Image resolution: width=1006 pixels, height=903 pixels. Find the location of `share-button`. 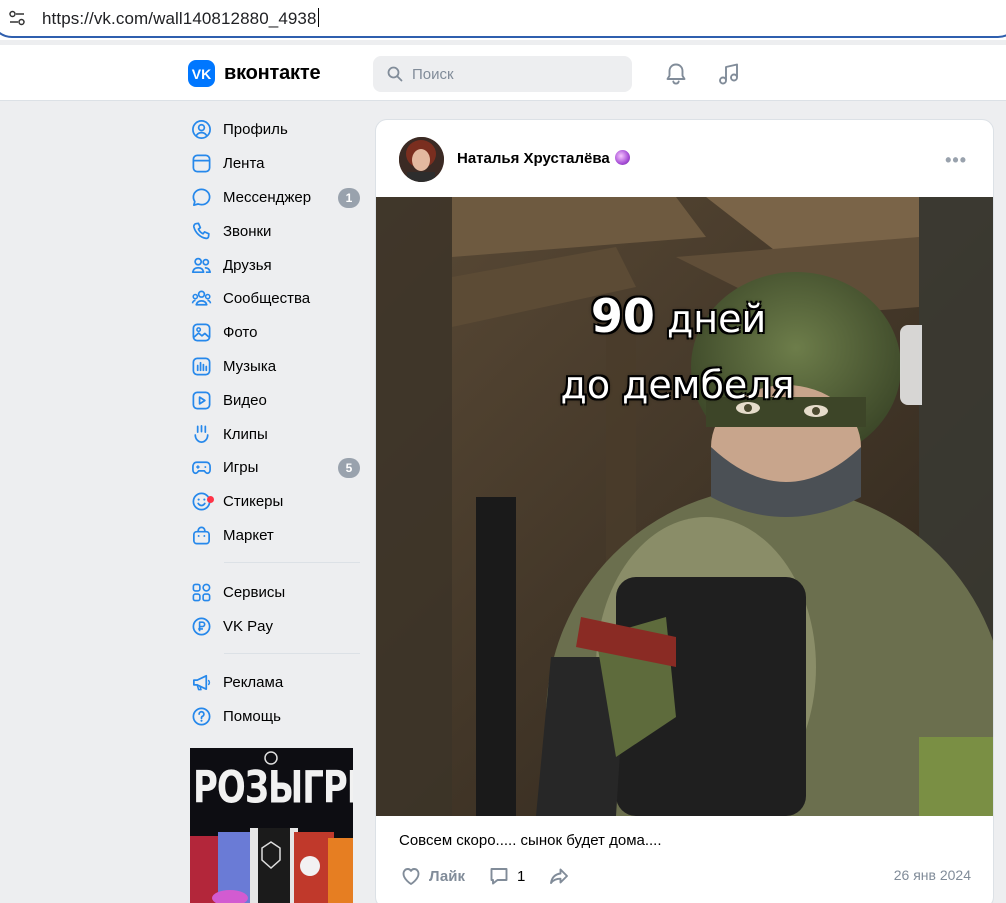

share-button is located at coordinates (559, 876).